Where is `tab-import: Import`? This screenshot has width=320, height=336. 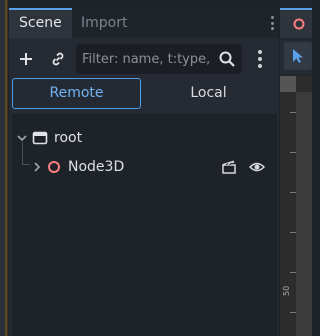 tab-import: Import is located at coordinates (104, 23).